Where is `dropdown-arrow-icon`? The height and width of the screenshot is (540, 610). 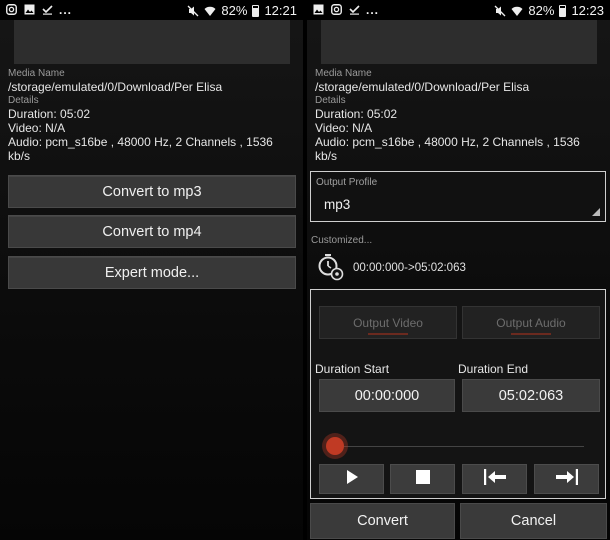 dropdown-arrow-icon is located at coordinates (596, 212).